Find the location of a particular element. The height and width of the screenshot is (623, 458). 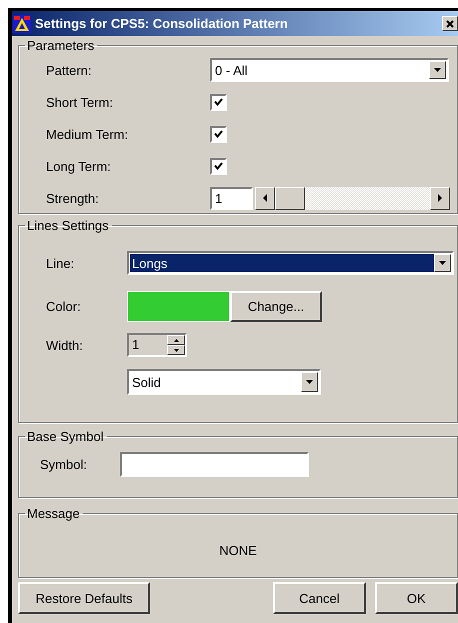

spin-up-button is located at coordinates (176, 340).